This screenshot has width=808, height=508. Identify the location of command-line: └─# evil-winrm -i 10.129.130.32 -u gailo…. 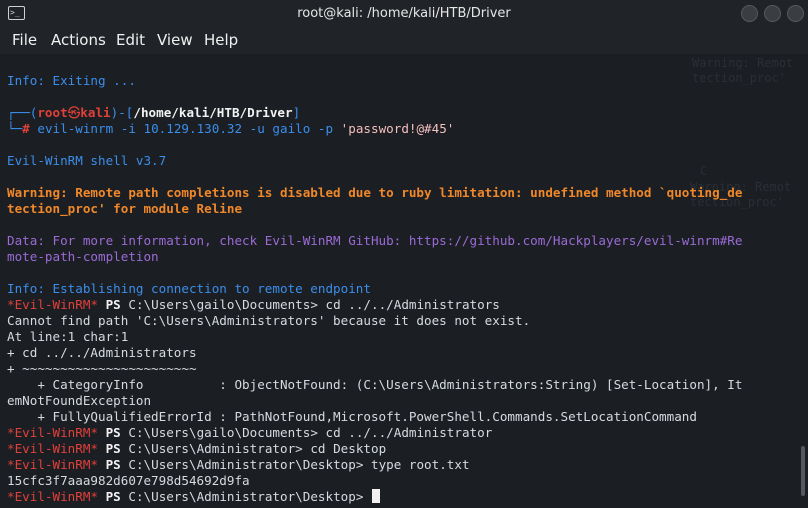
(230, 129).